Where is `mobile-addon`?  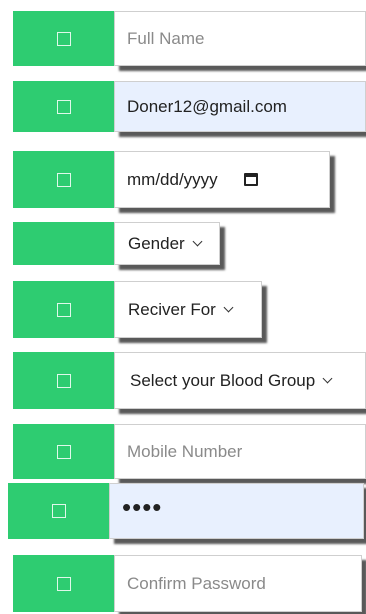 mobile-addon is located at coordinates (63, 451).